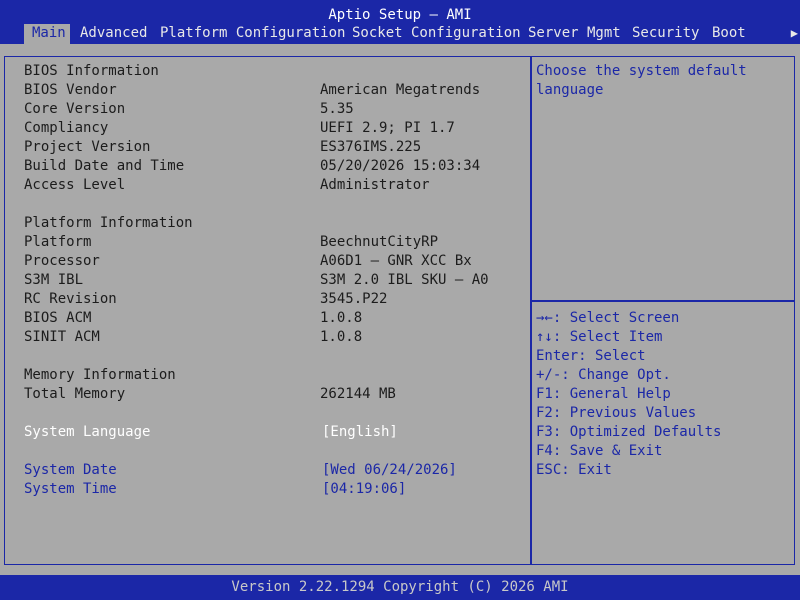  Describe the element at coordinates (66, 128) in the screenshot. I see `compliancy-label: Compliancy` at that location.